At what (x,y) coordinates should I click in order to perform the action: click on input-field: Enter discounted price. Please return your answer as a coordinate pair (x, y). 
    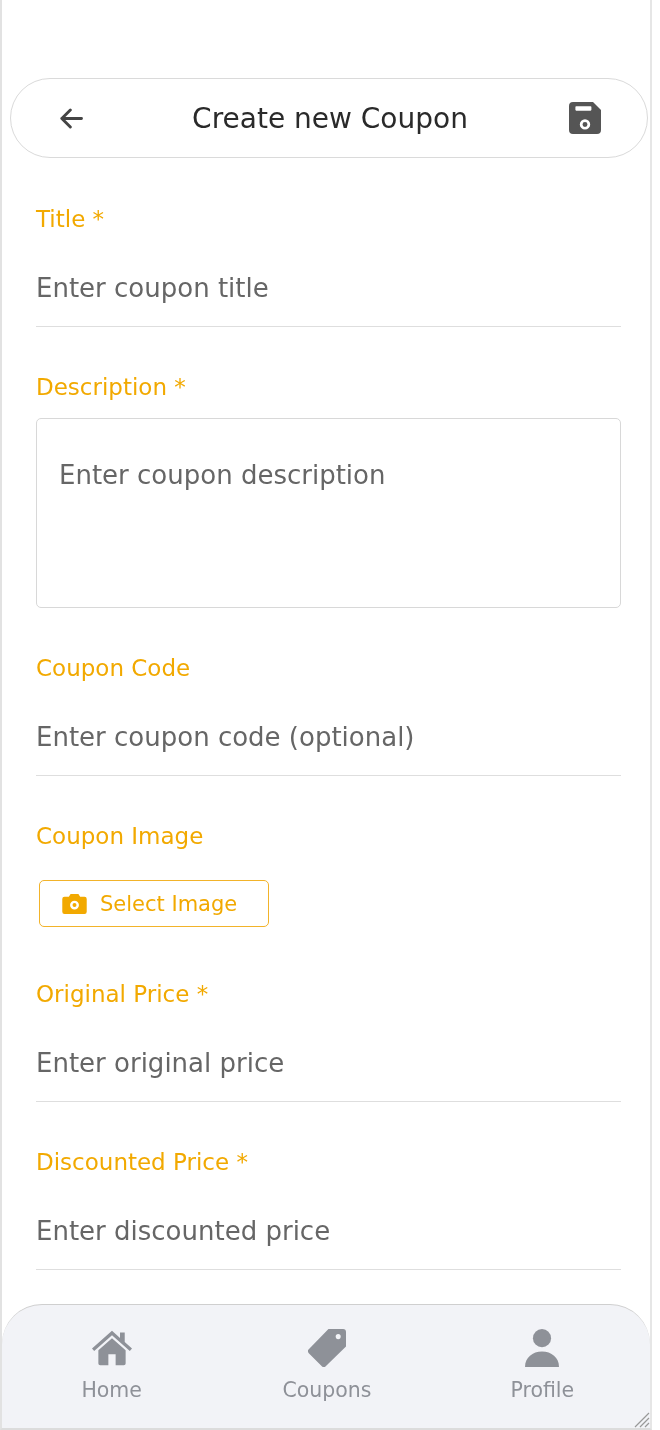
    Looking at the image, I should click on (328, 1231).